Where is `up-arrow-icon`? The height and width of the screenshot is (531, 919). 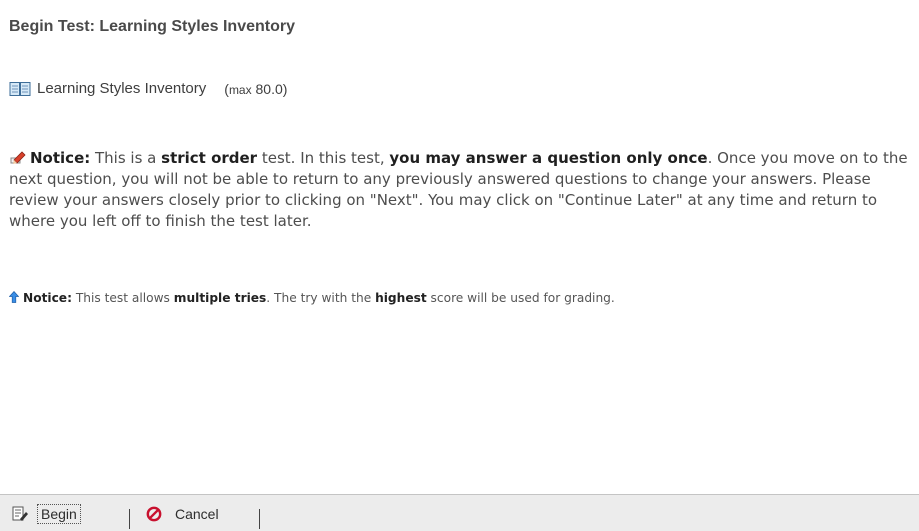
up-arrow-icon is located at coordinates (14, 296).